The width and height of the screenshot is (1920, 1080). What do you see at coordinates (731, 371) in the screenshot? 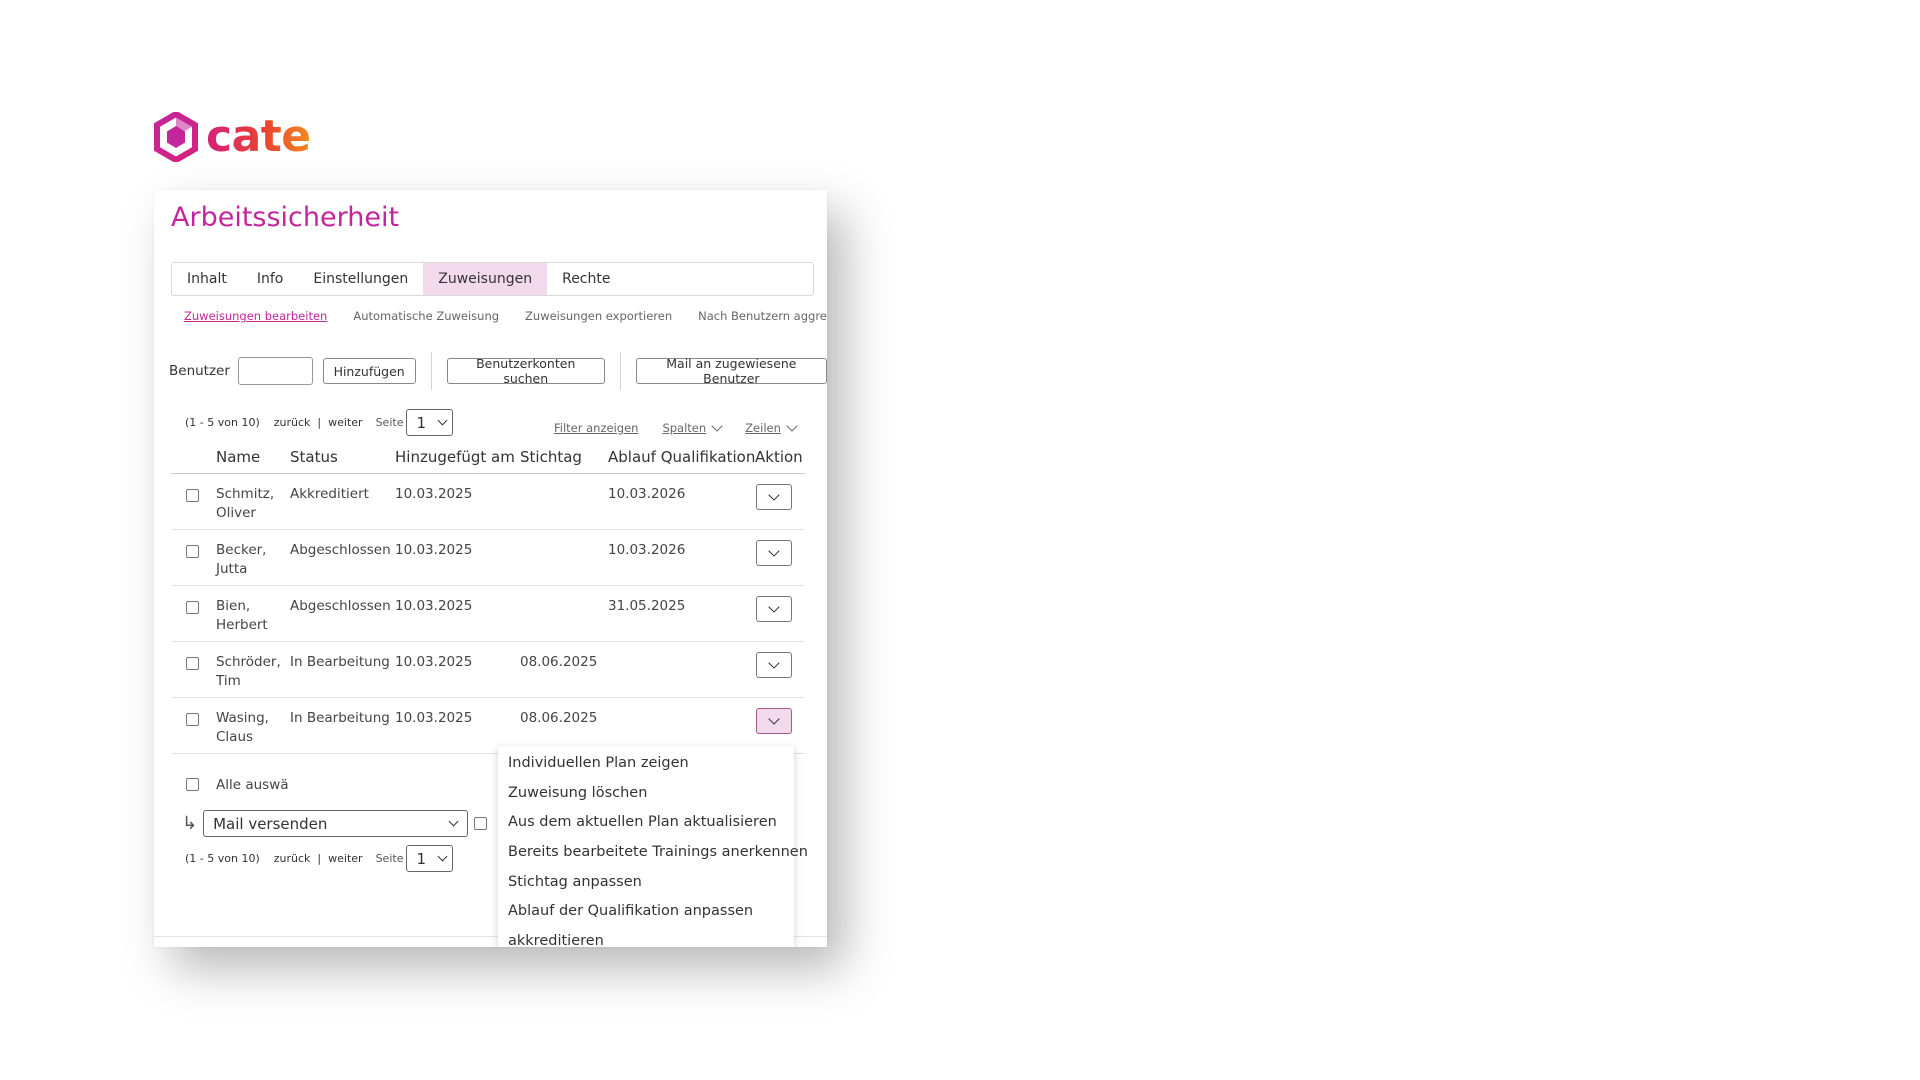
I see `mail-assigned-users-button: Mail an zugewiesene Benutzer` at bounding box center [731, 371].